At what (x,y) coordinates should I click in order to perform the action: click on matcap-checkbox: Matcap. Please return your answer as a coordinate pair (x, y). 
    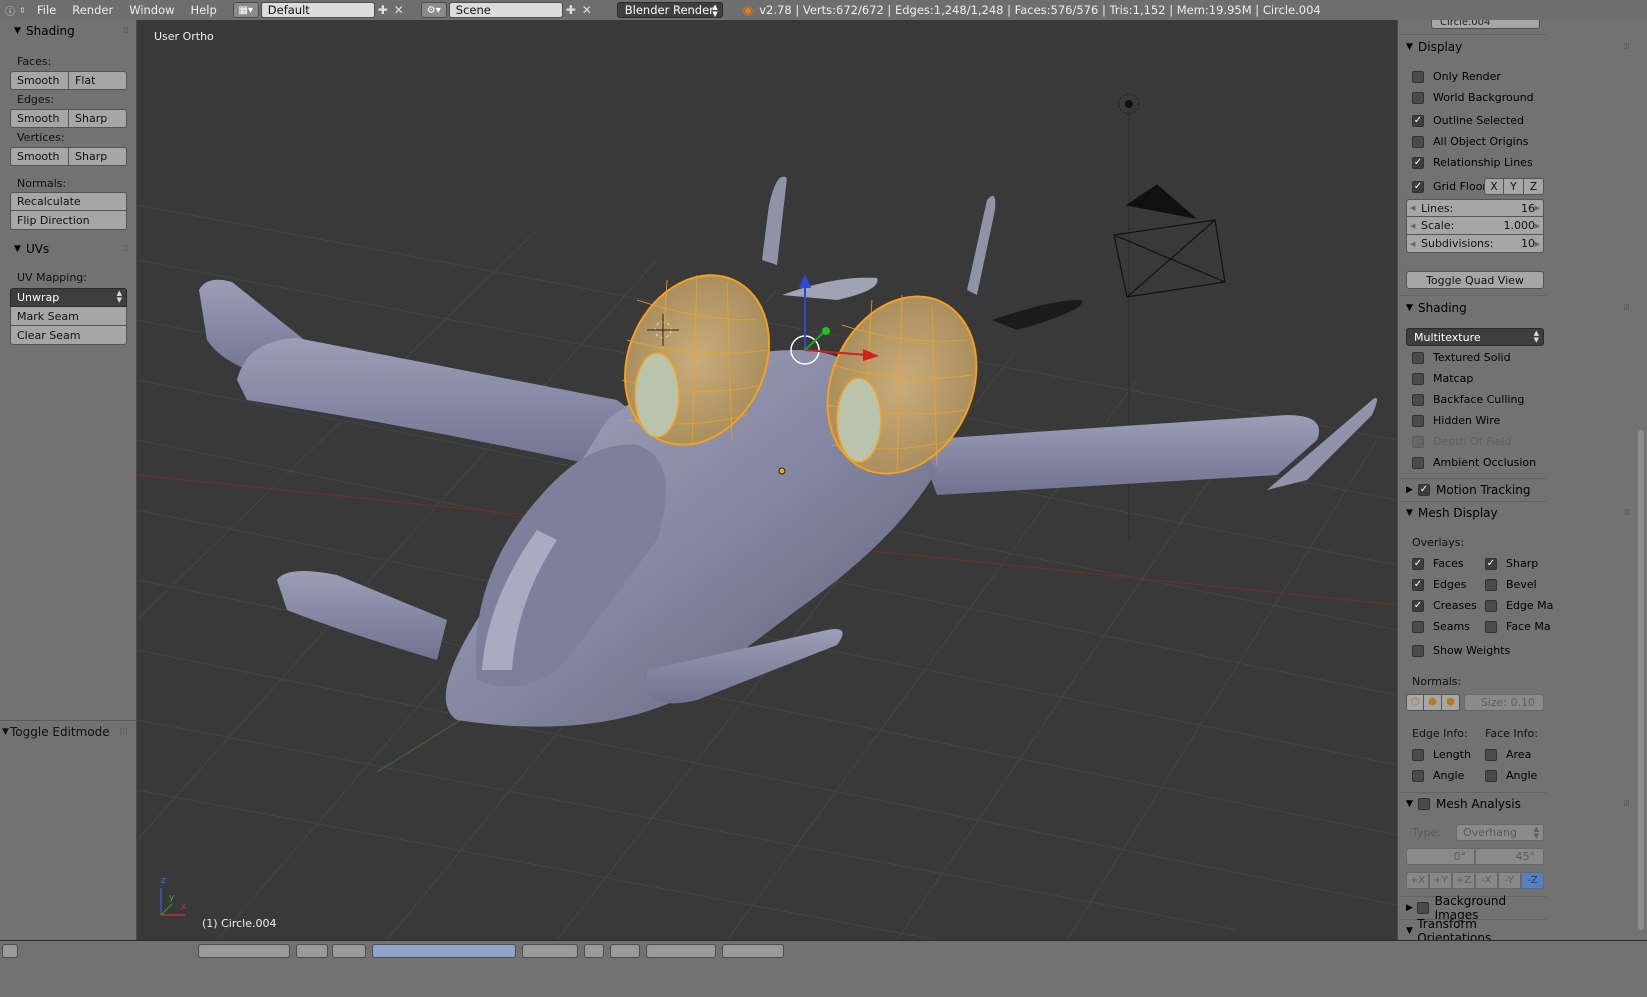
    Looking at the image, I should click on (1442, 378).